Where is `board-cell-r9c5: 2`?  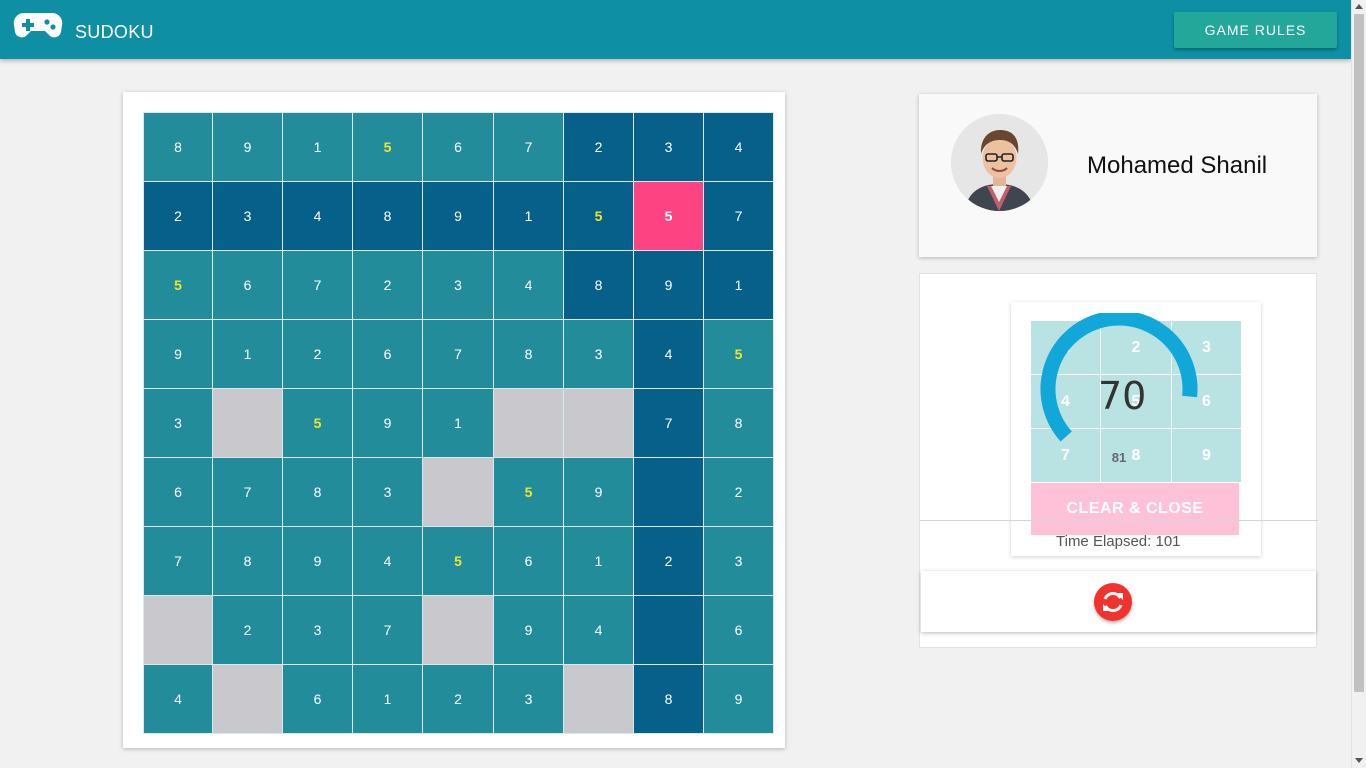 board-cell-r9c5: 2 is located at coordinates (458, 699).